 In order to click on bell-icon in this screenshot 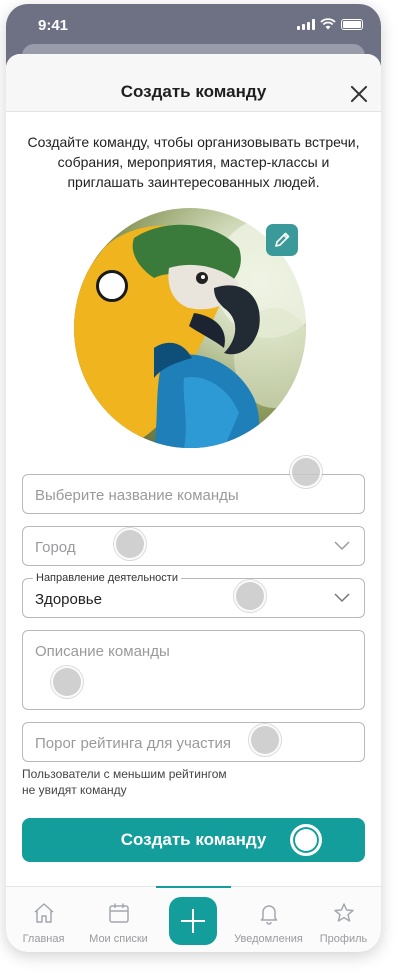, I will do `click(269, 915)`.